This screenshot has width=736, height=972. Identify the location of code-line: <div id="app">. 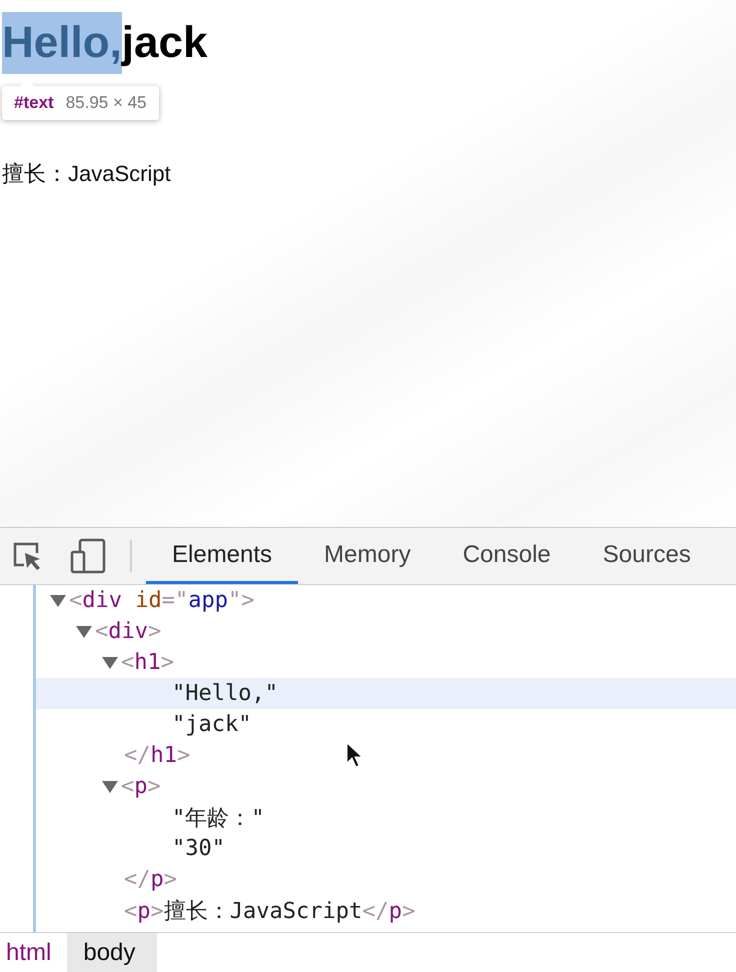
(161, 600).